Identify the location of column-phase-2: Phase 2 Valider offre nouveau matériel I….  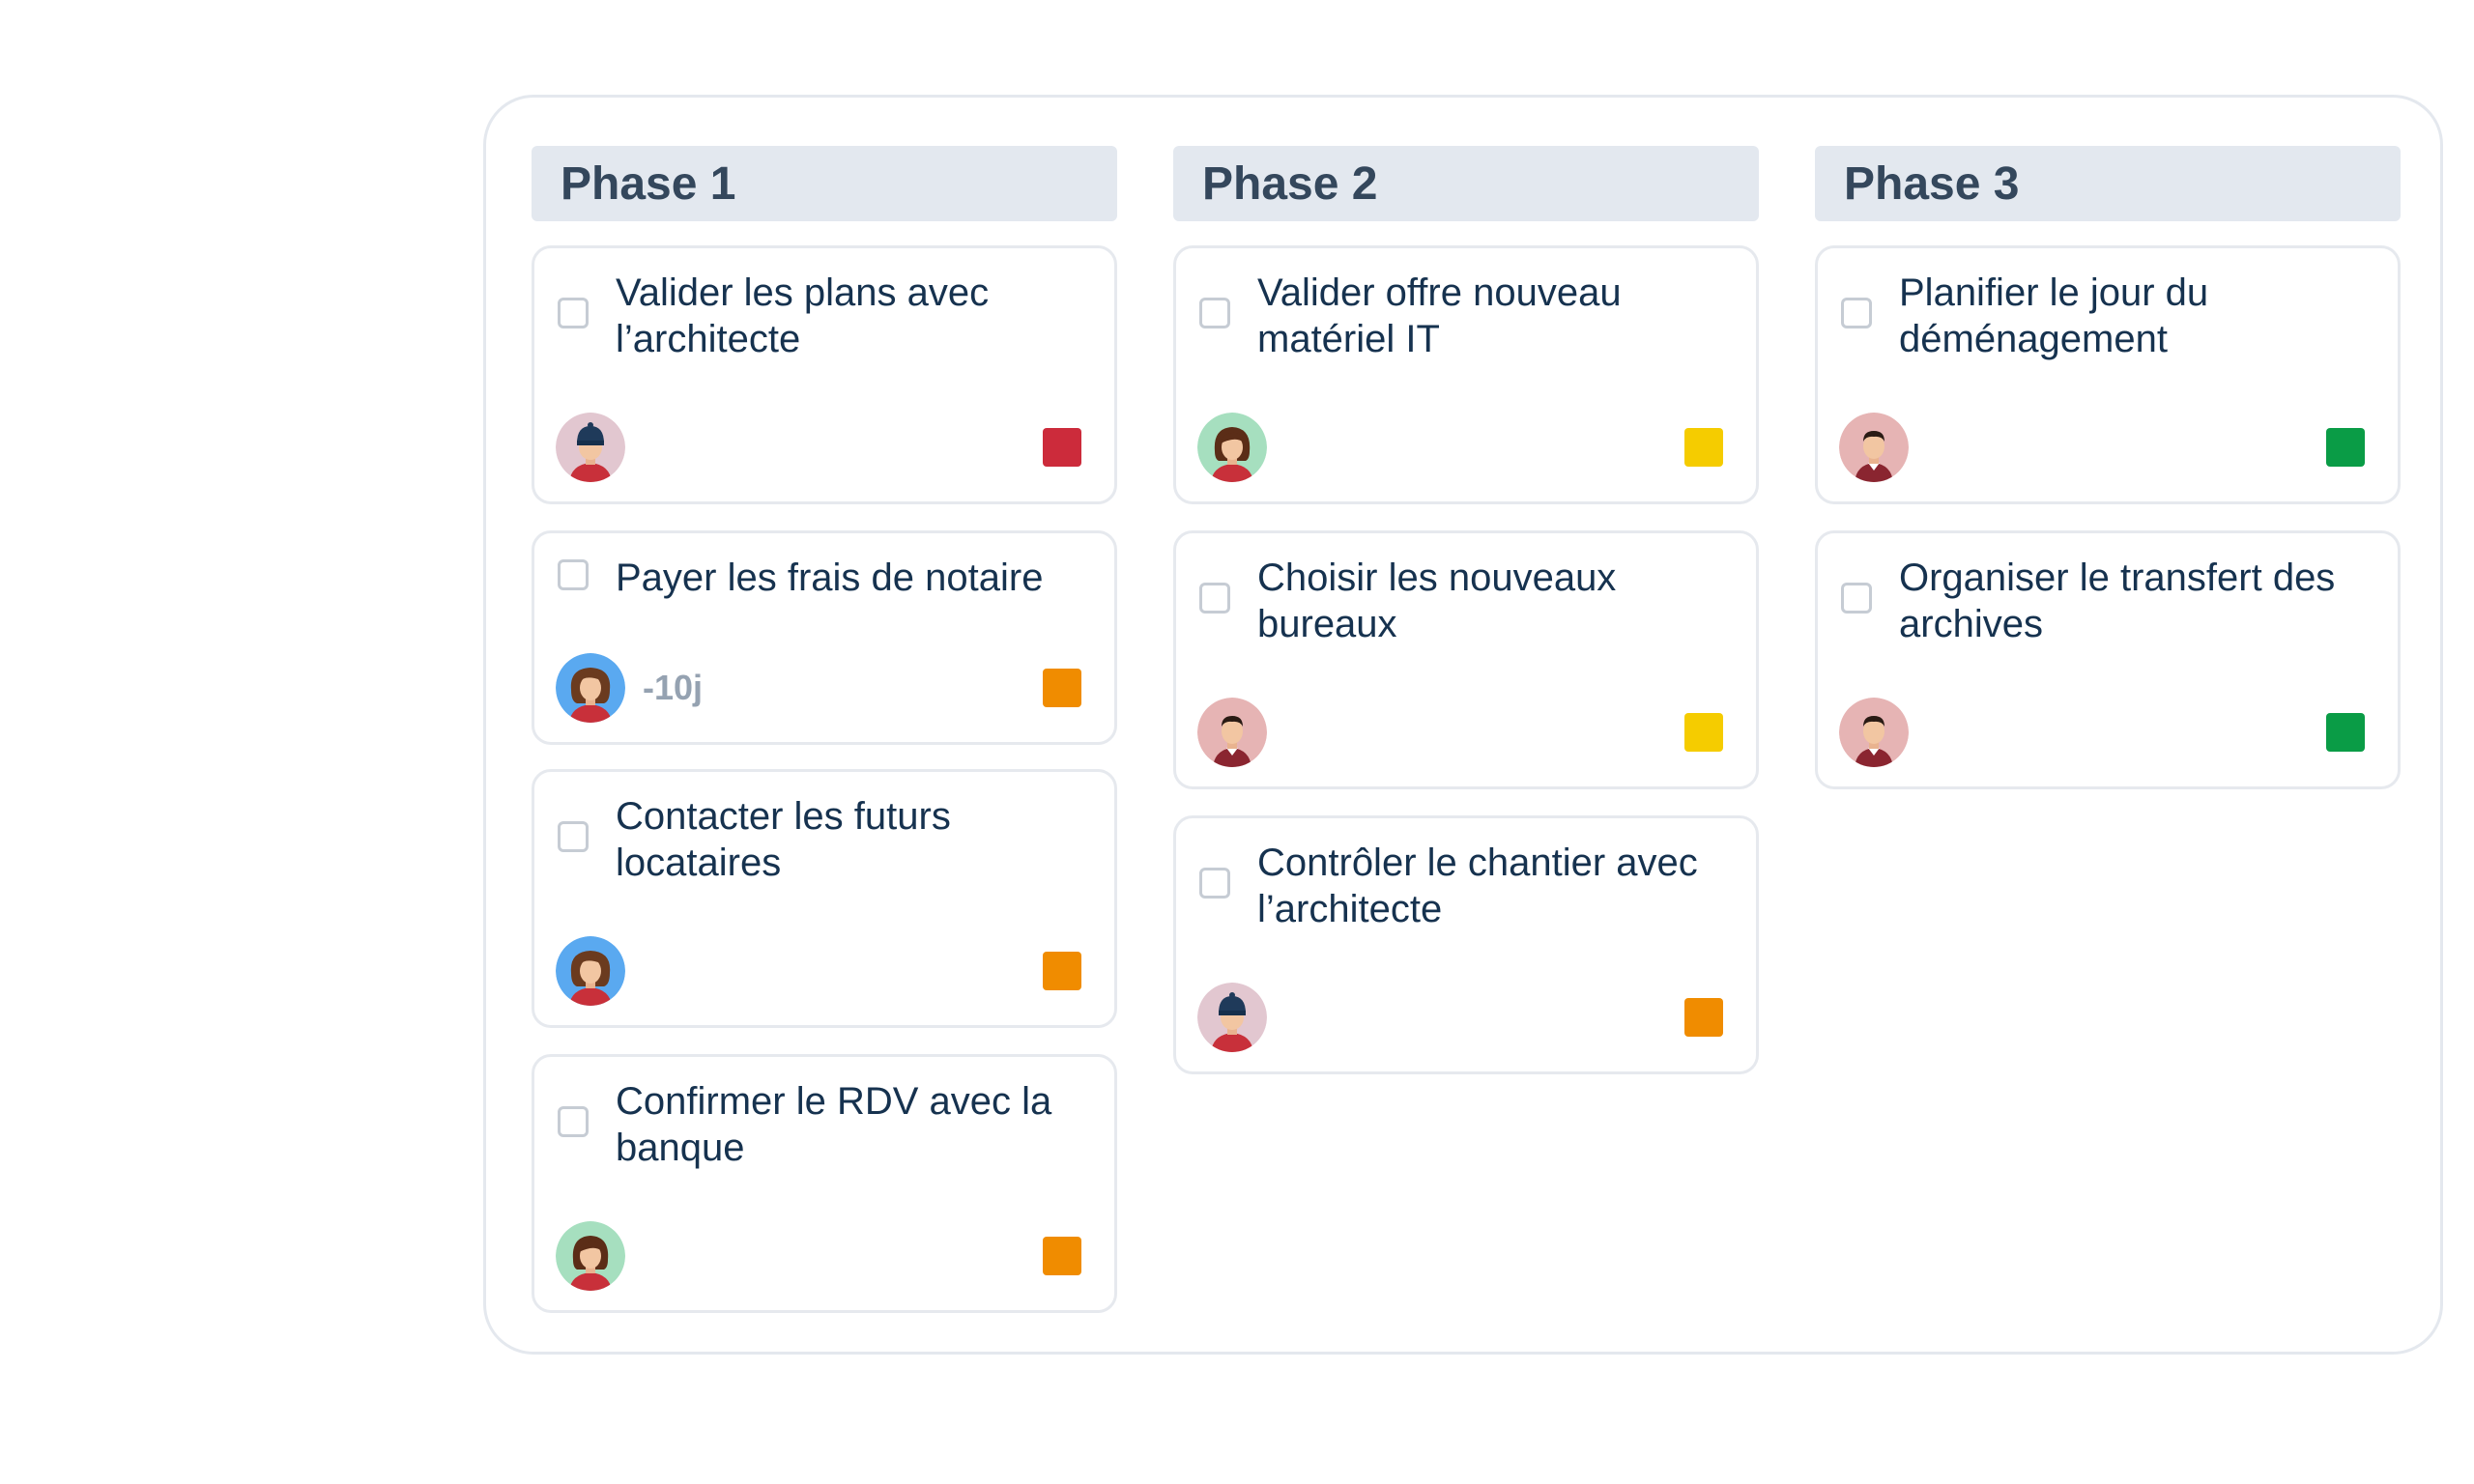
(1466, 610).